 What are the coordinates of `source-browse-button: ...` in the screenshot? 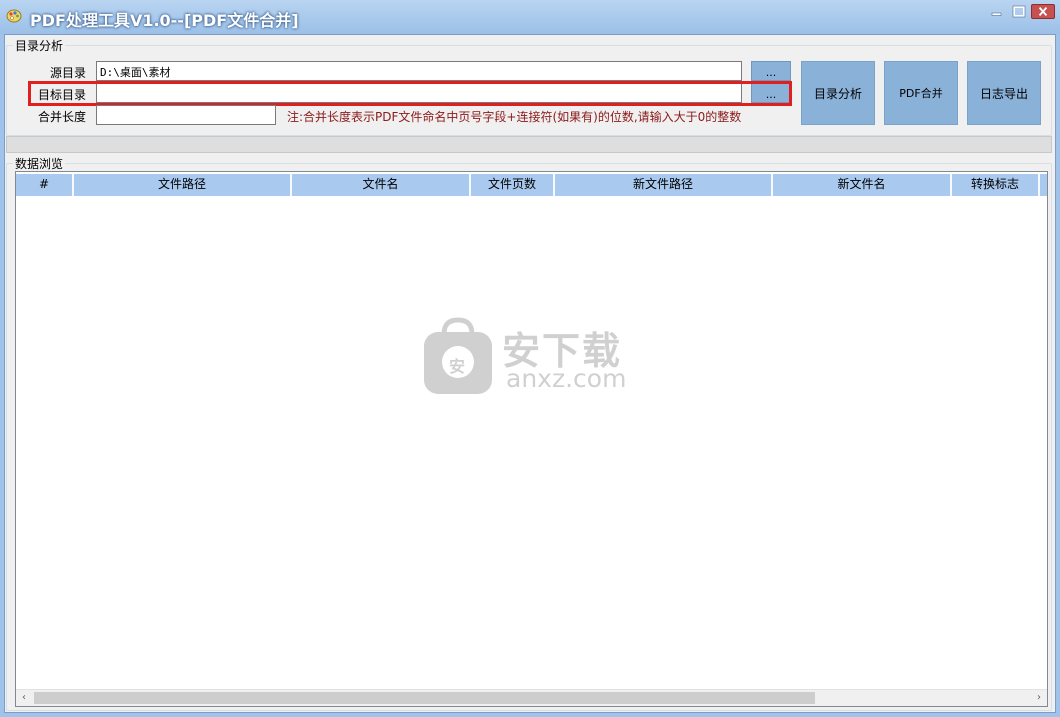 It's located at (771, 71).